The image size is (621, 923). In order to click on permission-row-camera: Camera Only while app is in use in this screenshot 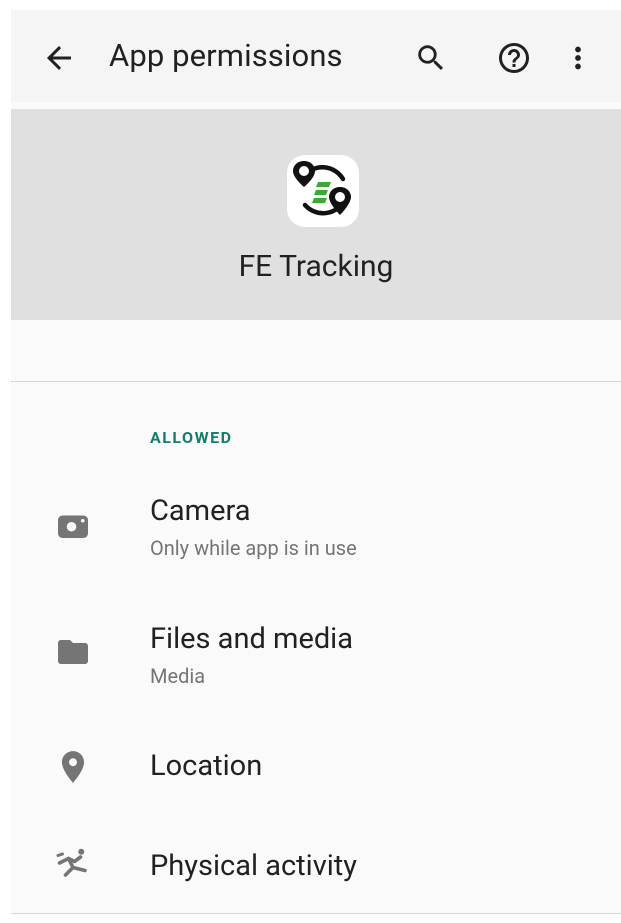, I will do `click(316, 535)`.